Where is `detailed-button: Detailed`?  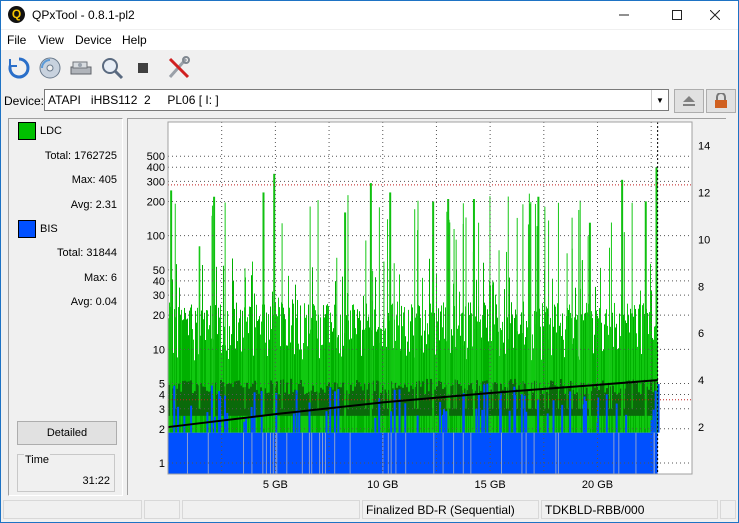 detailed-button: Detailed is located at coordinates (67, 433).